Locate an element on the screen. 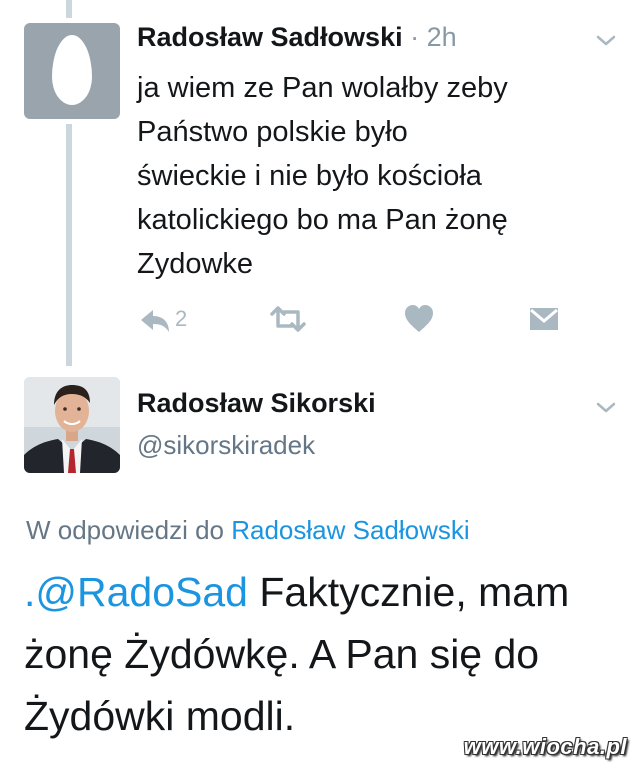  egg-icon is located at coordinates (72, 70).